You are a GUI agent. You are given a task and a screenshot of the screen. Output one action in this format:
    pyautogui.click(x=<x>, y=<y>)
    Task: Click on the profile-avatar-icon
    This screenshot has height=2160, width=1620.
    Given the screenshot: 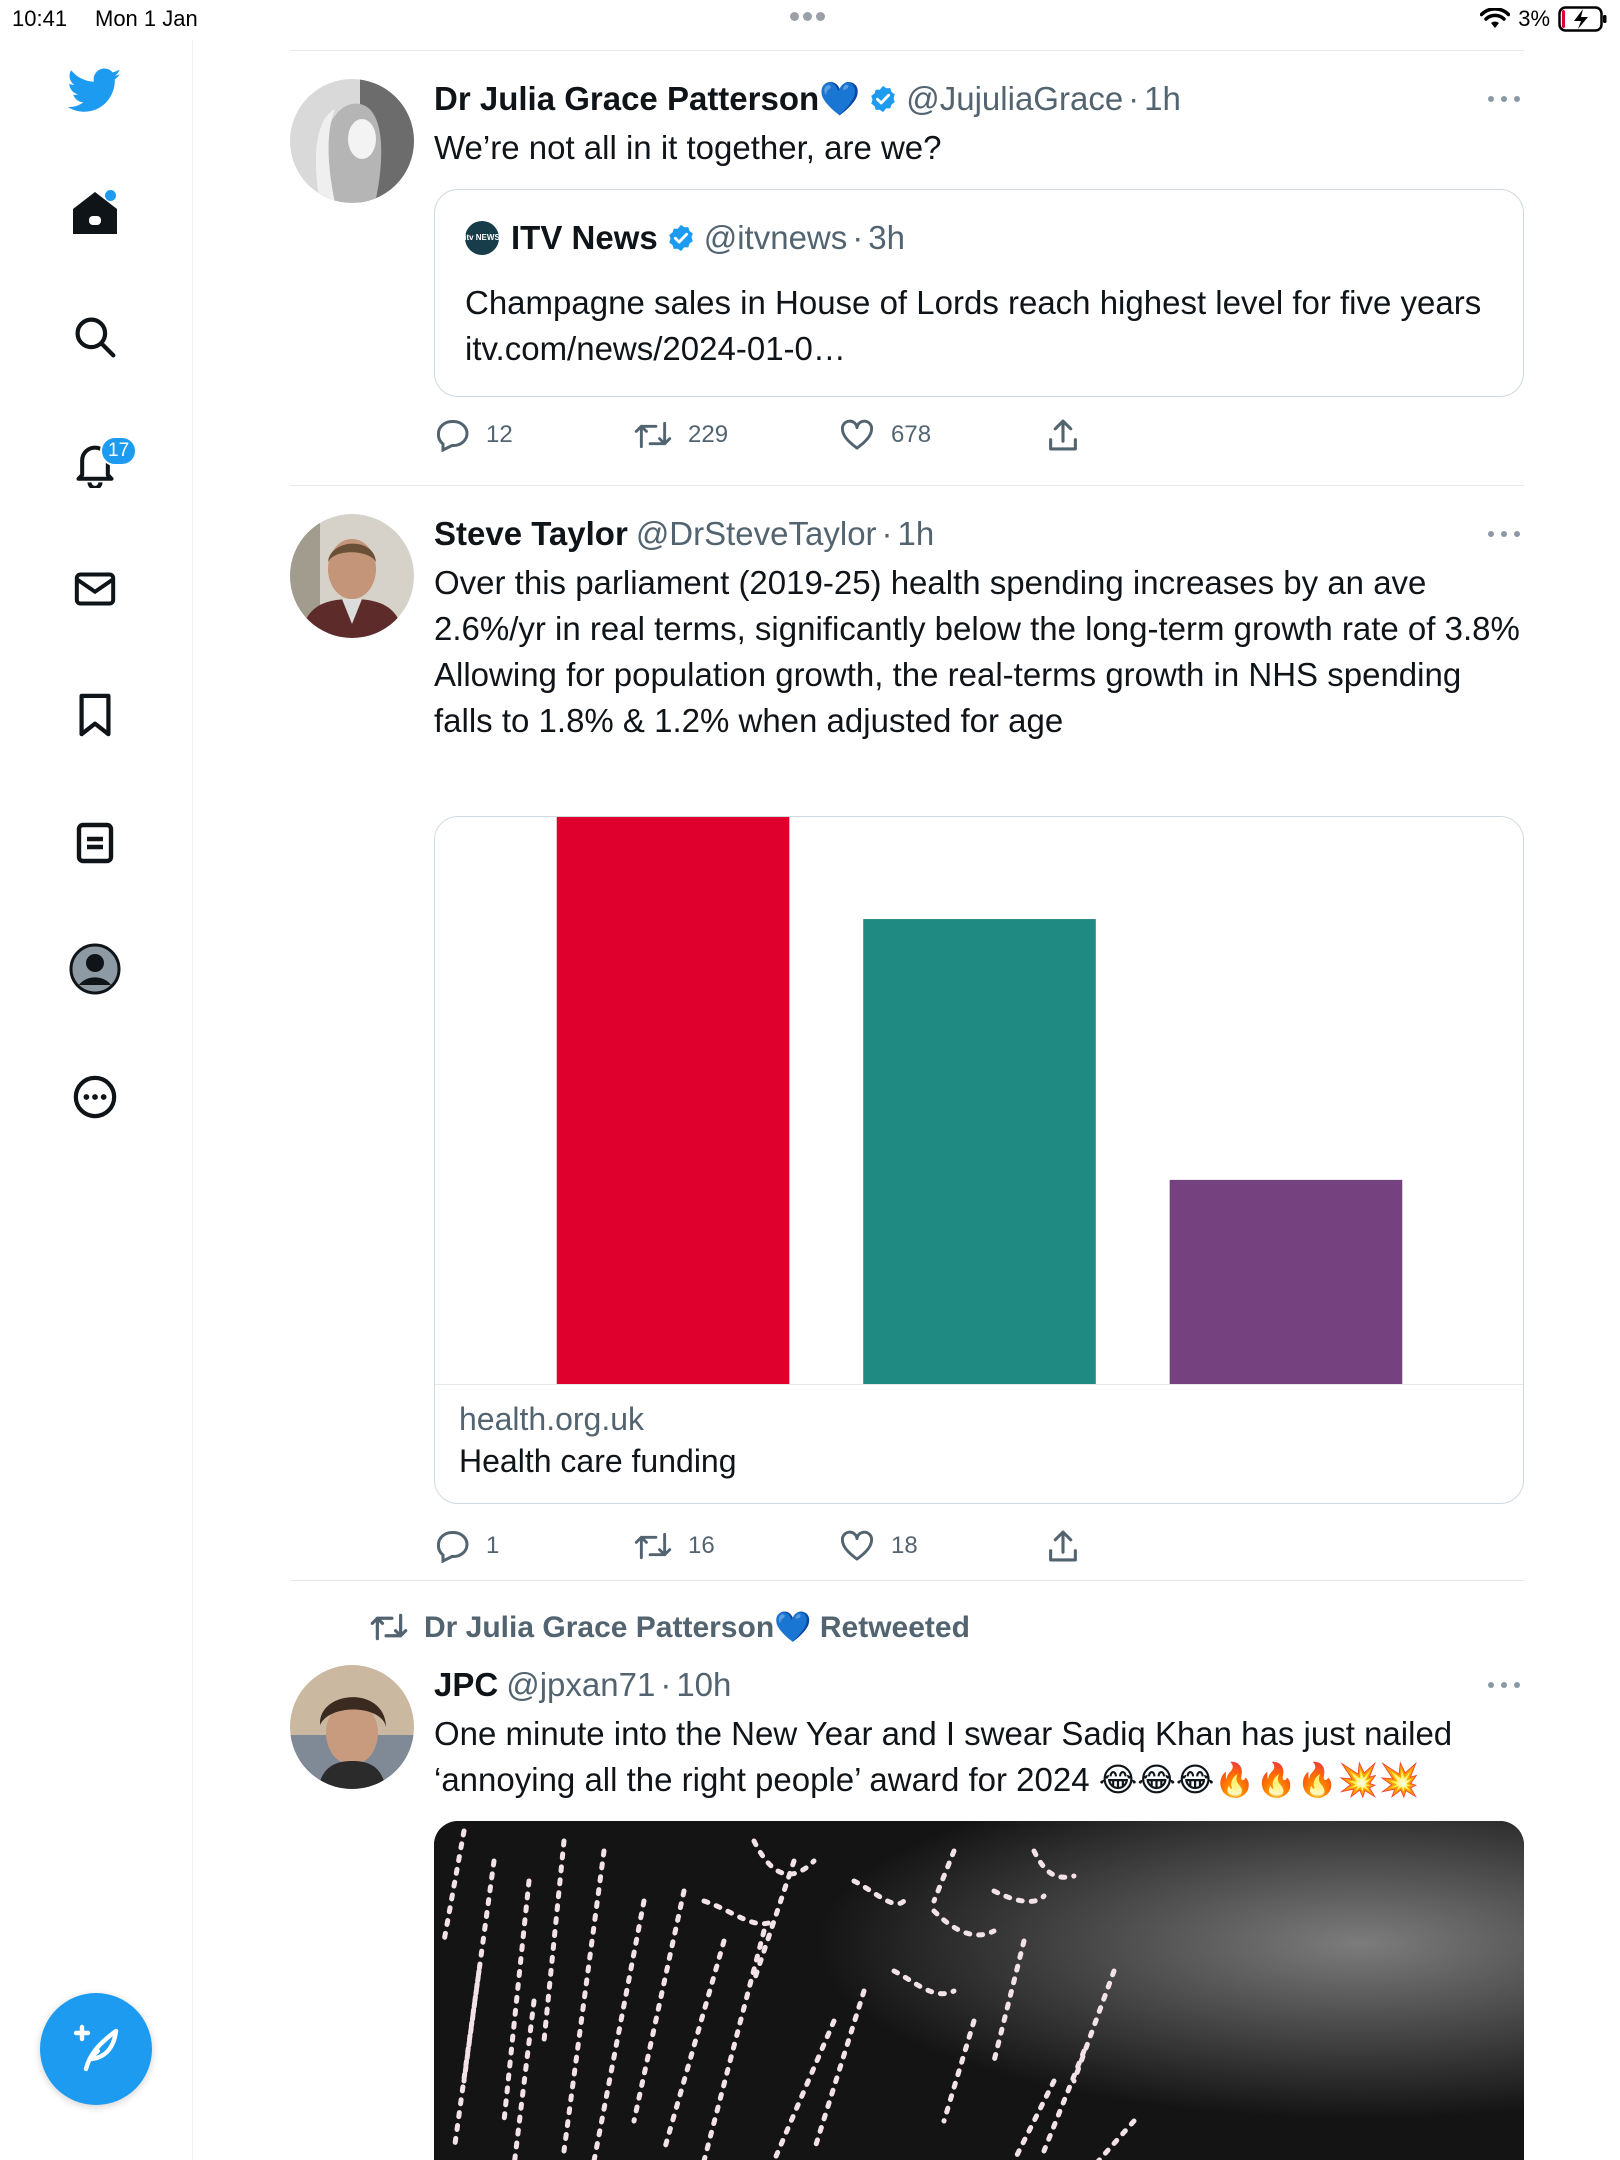 What is the action you would take?
    pyautogui.click(x=95, y=969)
    